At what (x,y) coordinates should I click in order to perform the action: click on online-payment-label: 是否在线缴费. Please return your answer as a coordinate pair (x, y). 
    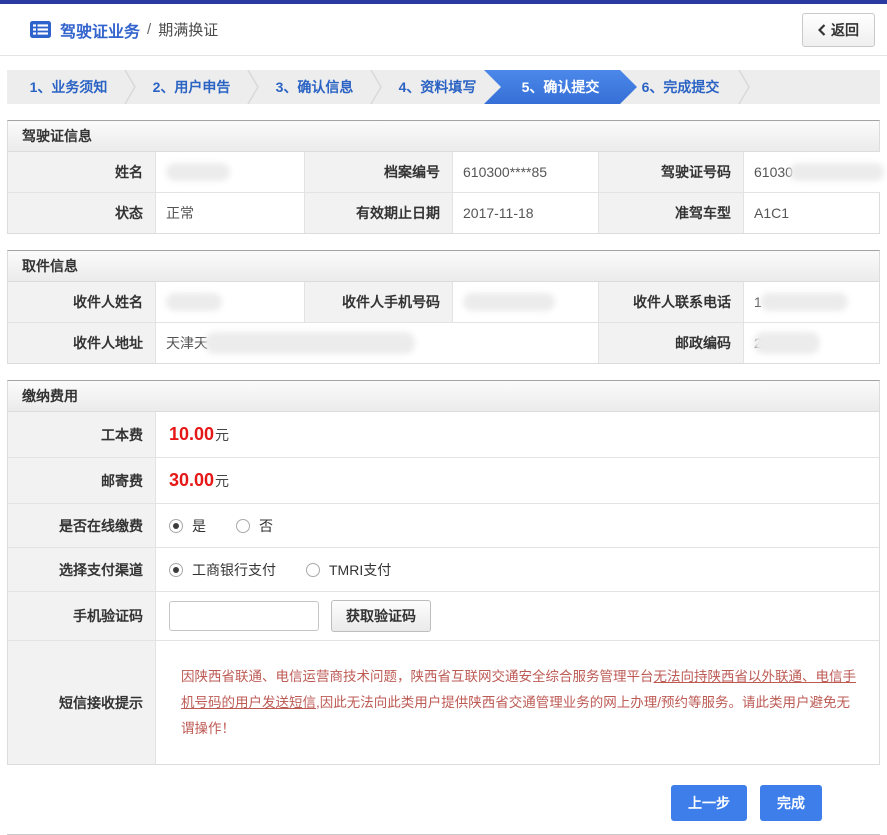
    Looking at the image, I should click on (82, 525).